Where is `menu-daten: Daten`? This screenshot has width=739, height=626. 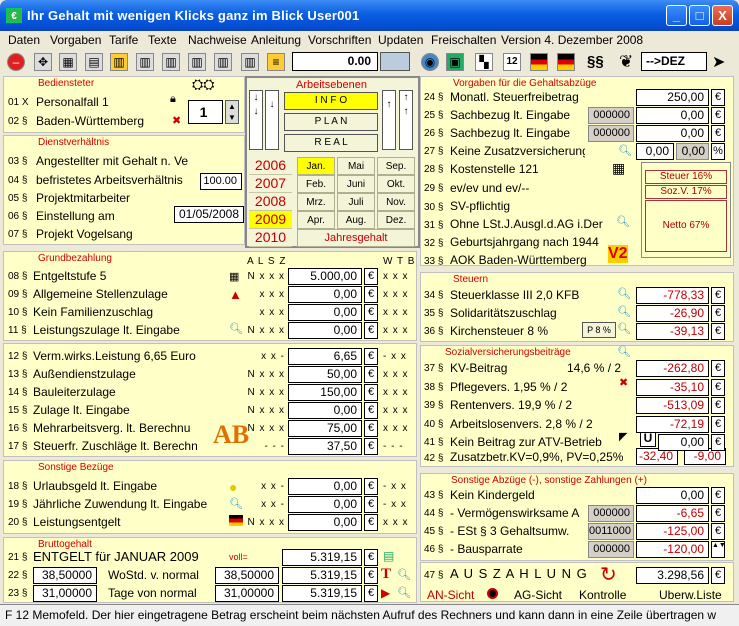 menu-daten: Daten is located at coordinates (24, 40).